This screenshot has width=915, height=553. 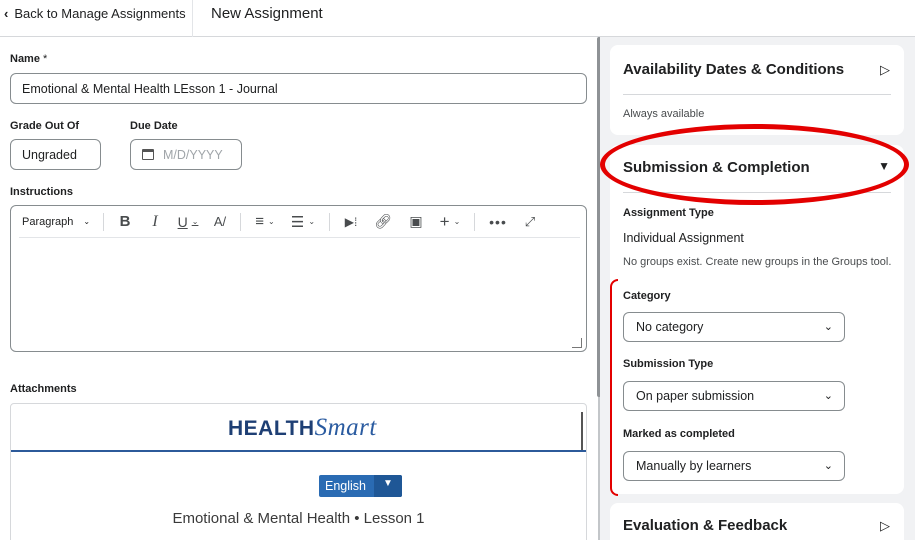 What do you see at coordinates (683, 238) in the screenshot?
I see `assignment-type-value: Individual Assignment` at bounding box center [683, 238].